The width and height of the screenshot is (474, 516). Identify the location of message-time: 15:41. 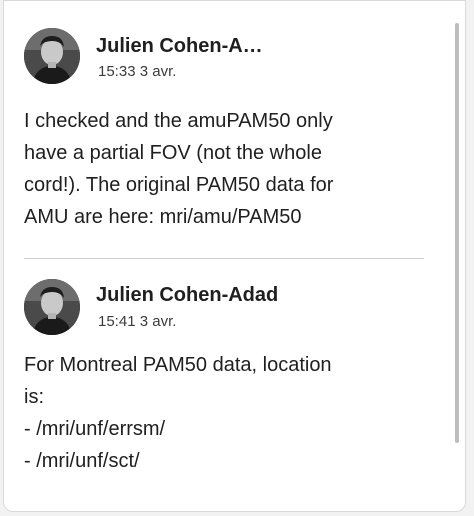
(117, 321).